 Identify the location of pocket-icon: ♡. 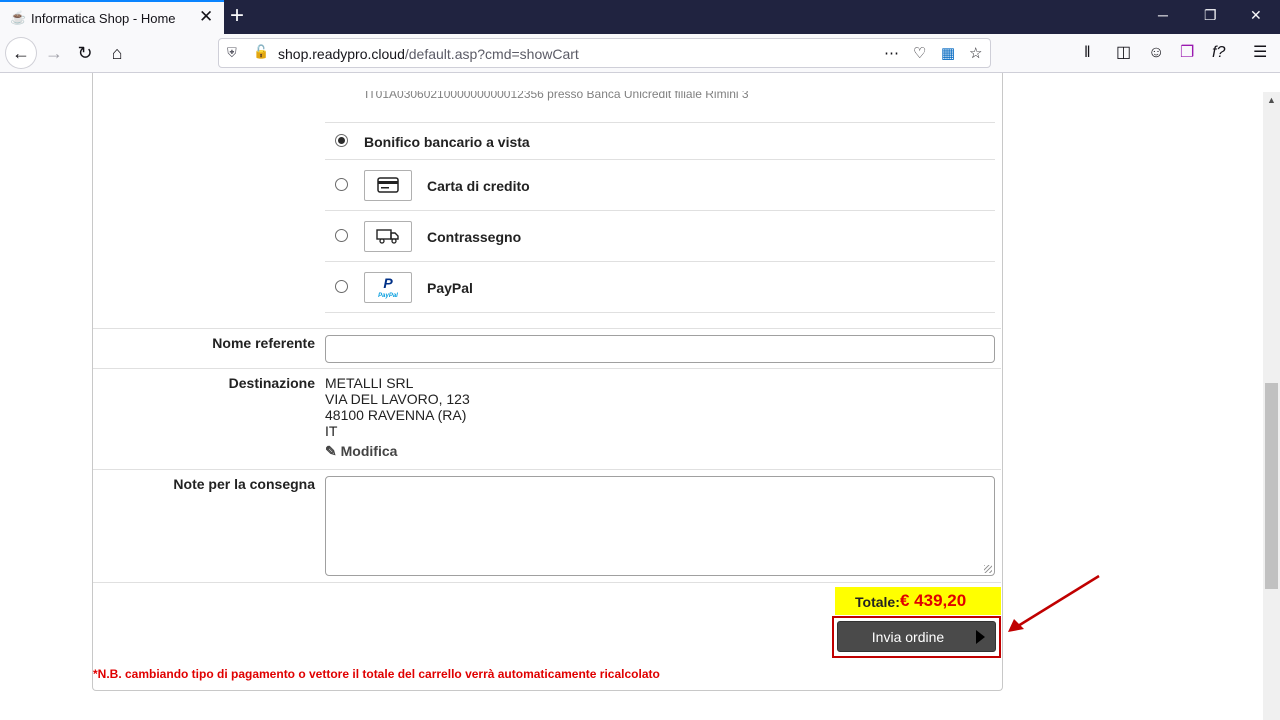
(919, 53).